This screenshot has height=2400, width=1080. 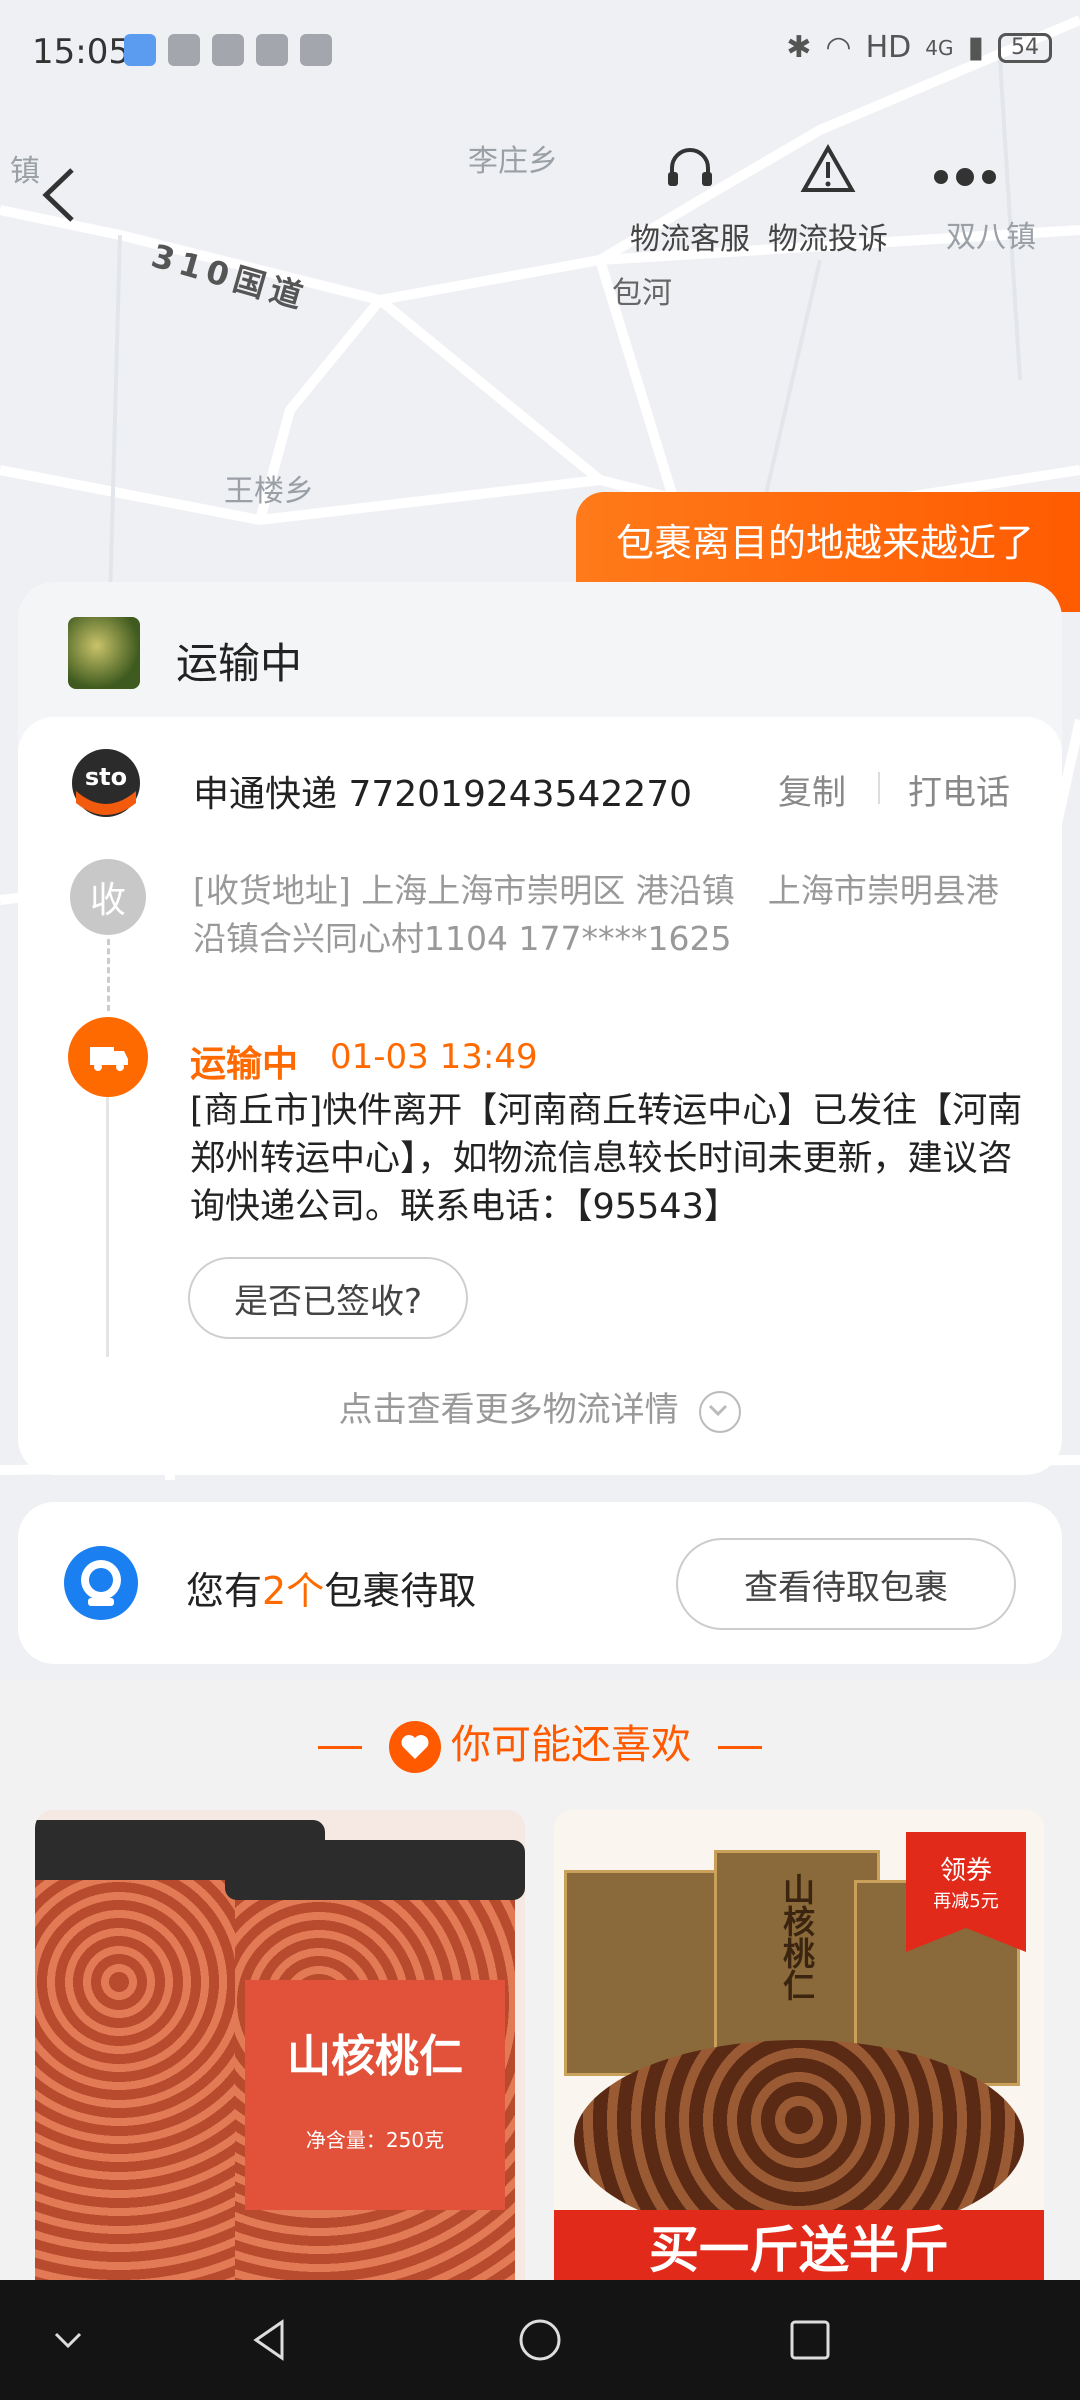 What do you see at coordinates (58, 195) in the screenshot?
I see `back-arrow-icon` at bounding box center [58, 195].